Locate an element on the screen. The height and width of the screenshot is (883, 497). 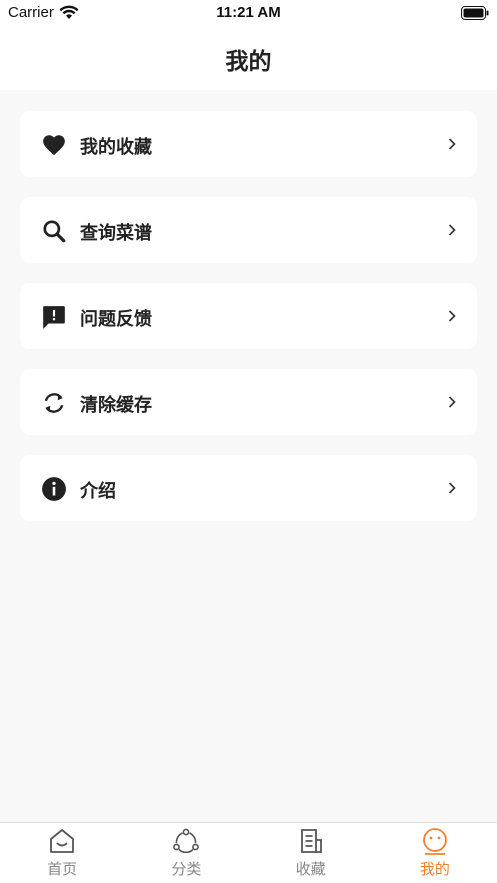
battery-icon is located at coordinates (475, 13).